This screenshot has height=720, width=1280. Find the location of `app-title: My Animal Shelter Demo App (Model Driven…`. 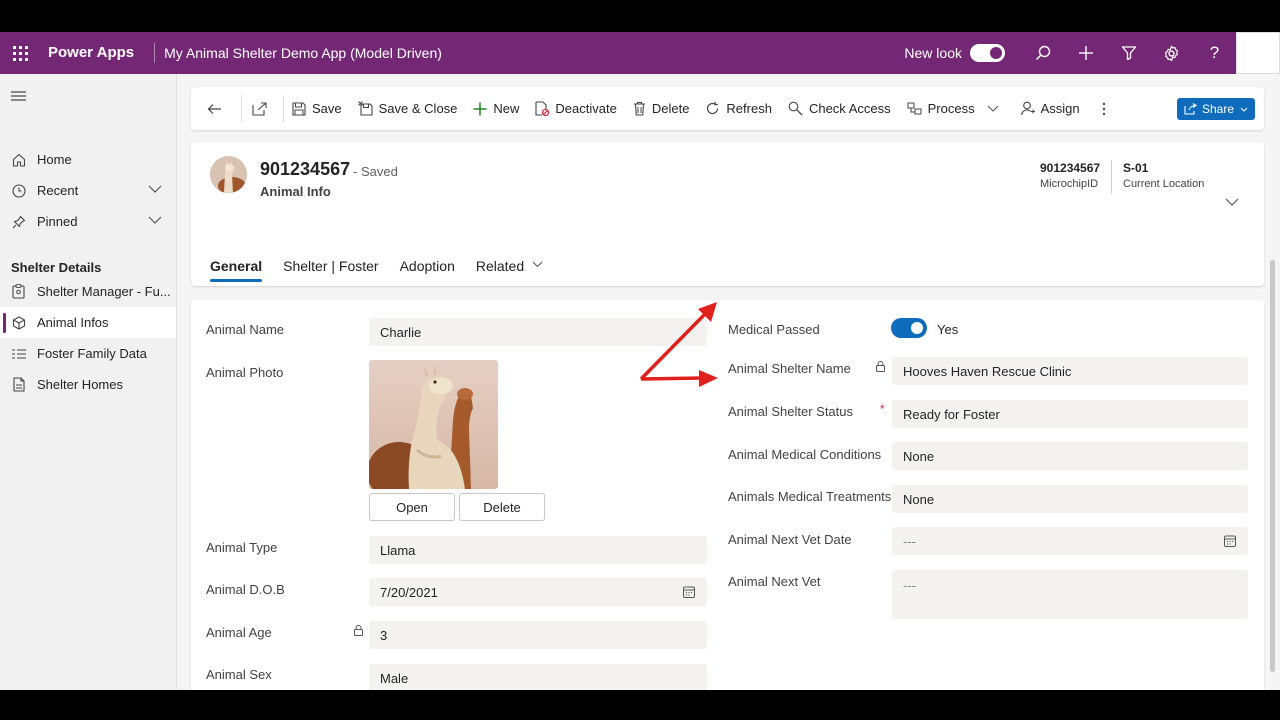

app-title: My Animal Shelter Demo App (Model Driven… is located at coordinates (298, 53).